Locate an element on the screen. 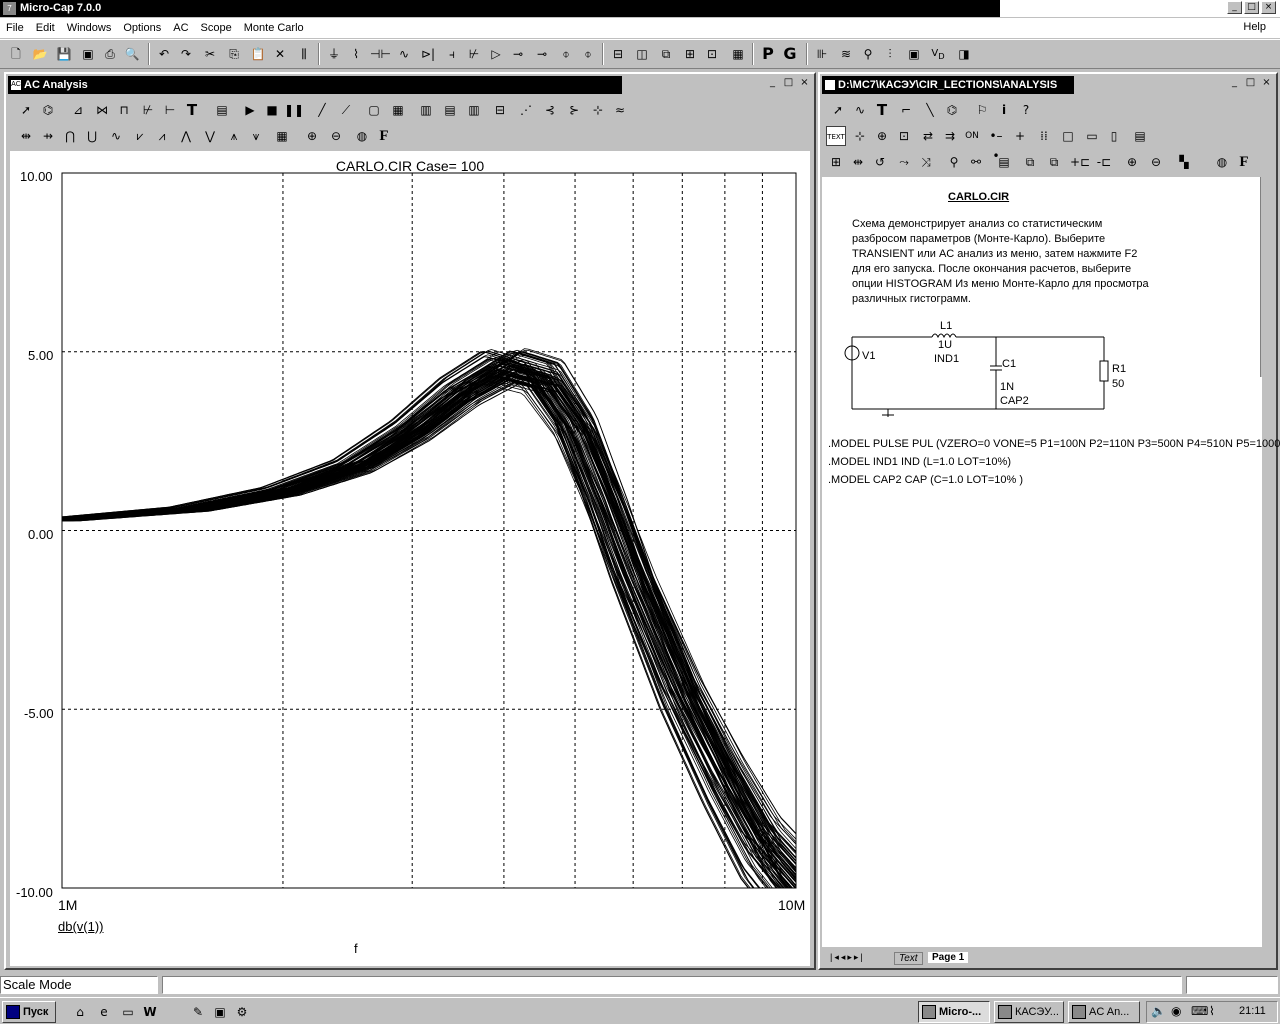 The height and width of the screenshot is (1024, 1280). menu-options: Options is located at coordinates (142, 28).